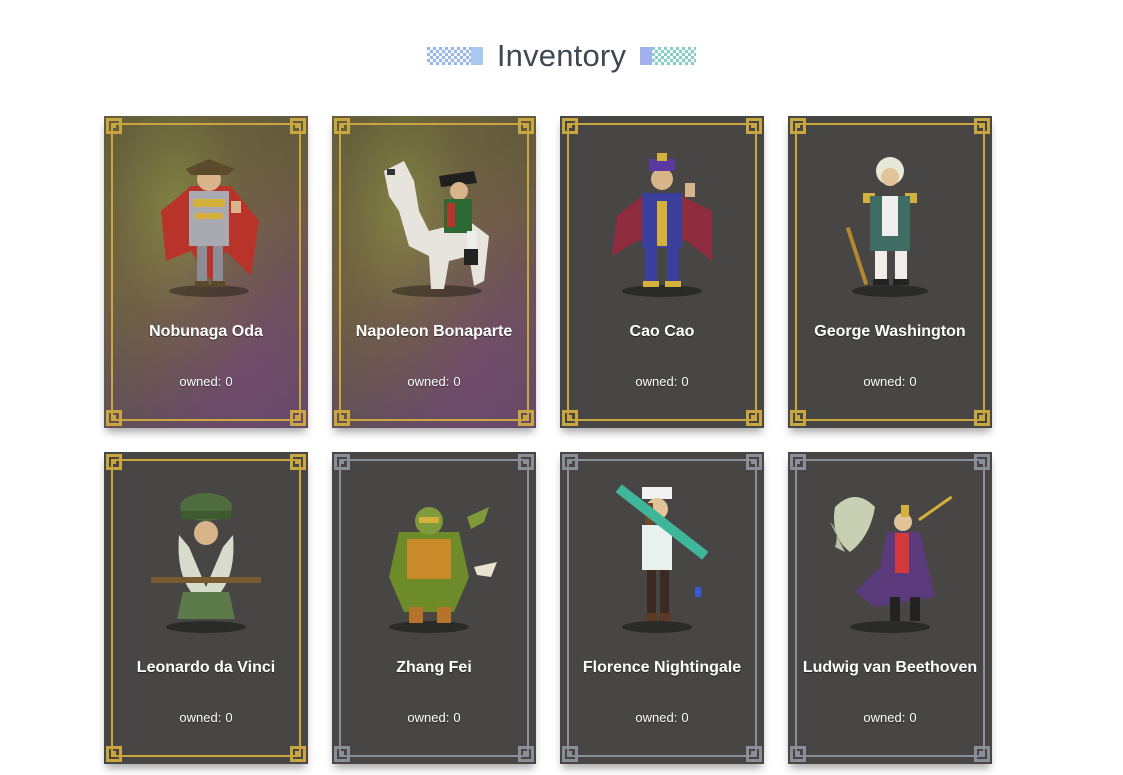 The image size is (1123, 775). I want to click on cao-cao-sprite-icon, so click(662, 223).